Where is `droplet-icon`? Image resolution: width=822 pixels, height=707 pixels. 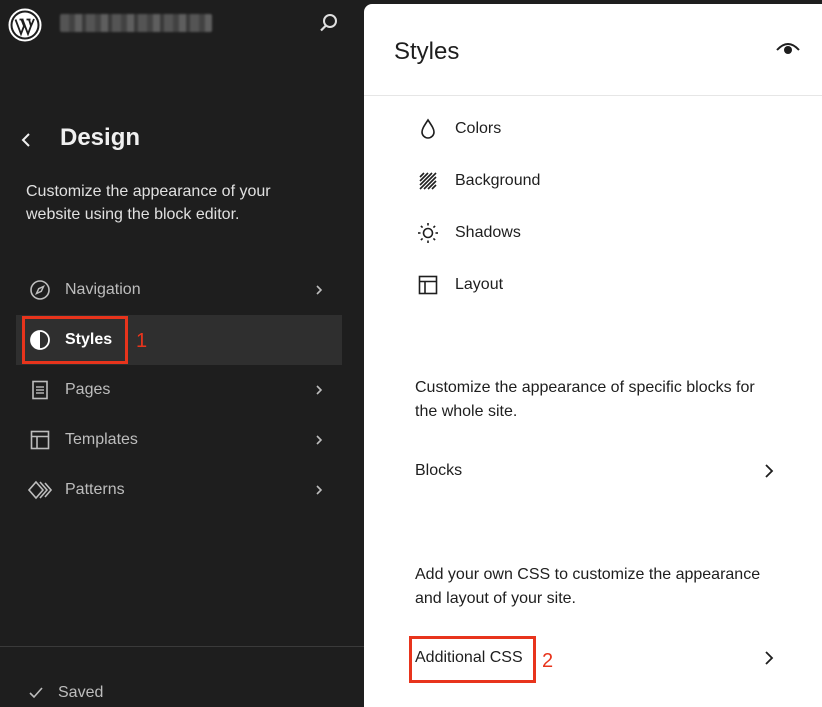
droplet-icon is located at coordinates (428, 129).